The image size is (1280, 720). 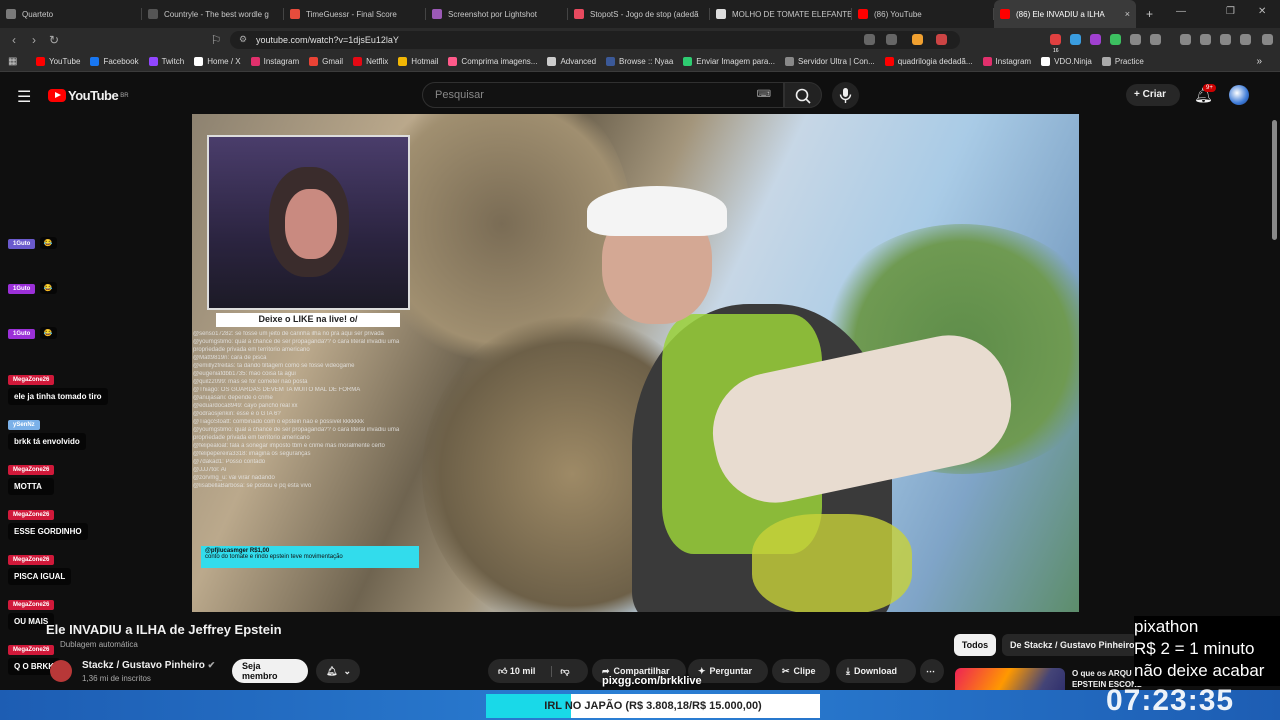 What do you see at coordinates (1259, 61) in the screenshot?
I see `bookmarks-overflow-icon: »` at bounding box center [1259, 61].